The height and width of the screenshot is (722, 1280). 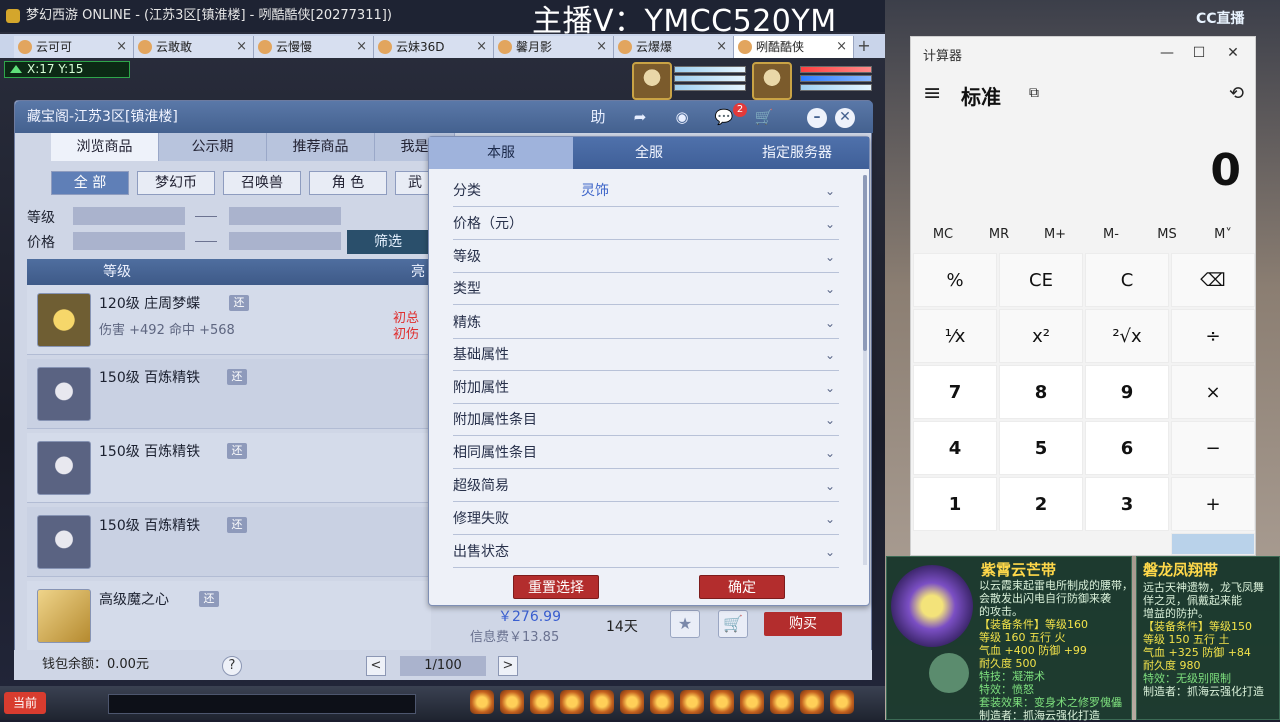 I want to click on tab-account: 云慢慢 ×, so click(x=314, y=47).